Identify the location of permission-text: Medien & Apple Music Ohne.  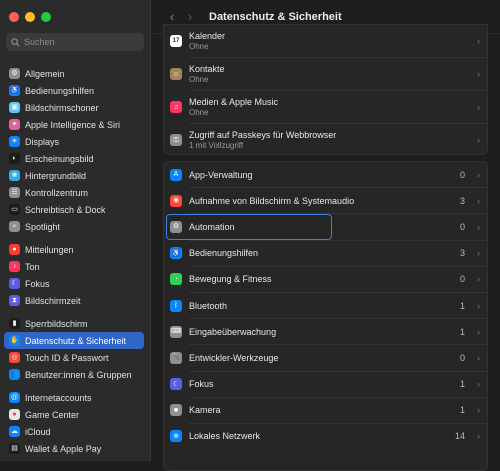
(233, 107).